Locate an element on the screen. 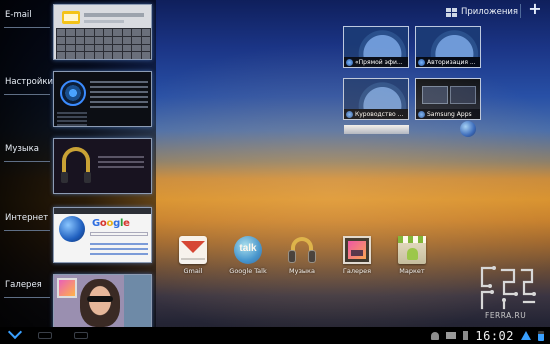 The width and height of the screenshot is (550, 344). system-bar: 16:02 is located at coordinates (275, 335).